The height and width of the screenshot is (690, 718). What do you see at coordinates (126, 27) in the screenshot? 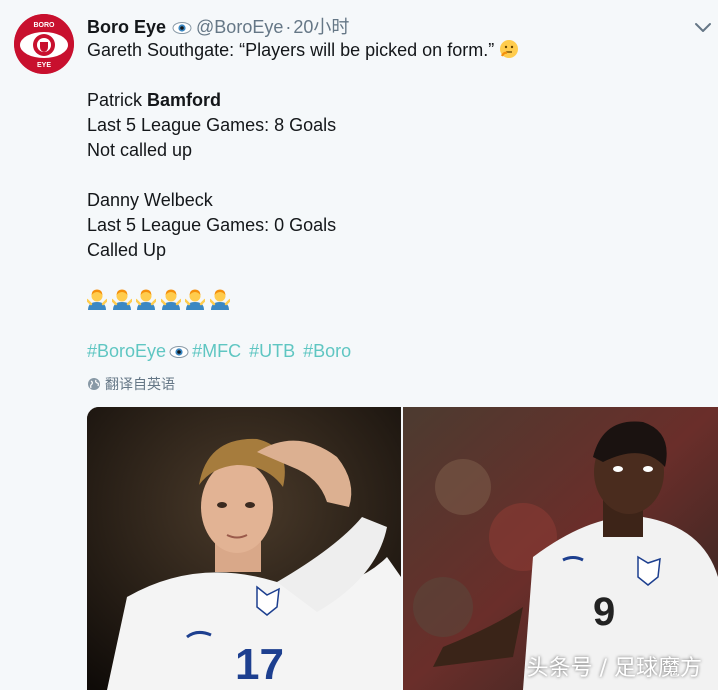
I see `author-name: Boro Eye` at bounding box center [126, 27].